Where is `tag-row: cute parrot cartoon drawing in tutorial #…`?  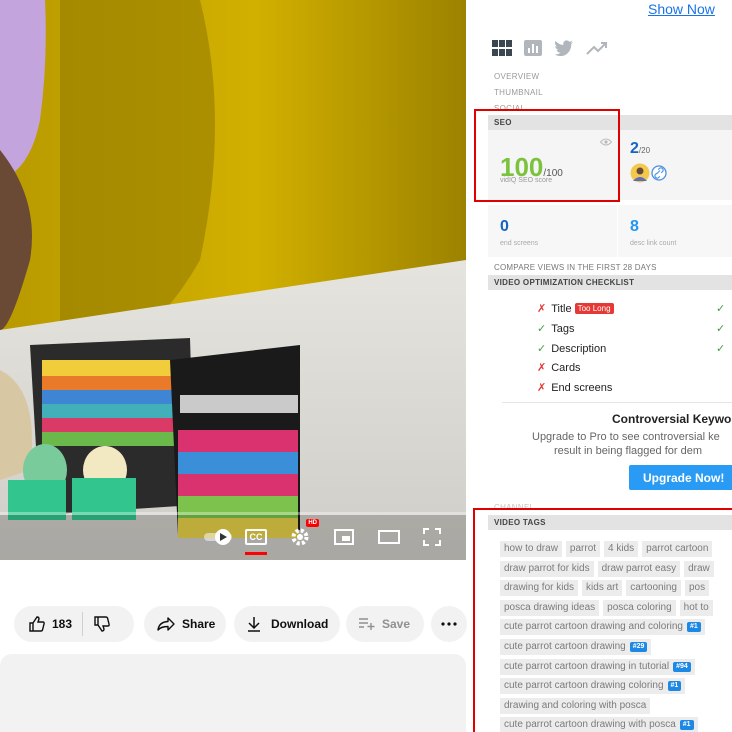 tag-row: cute parrot cartoon drawing in tutorial #… is located at coordinates (616, 666).